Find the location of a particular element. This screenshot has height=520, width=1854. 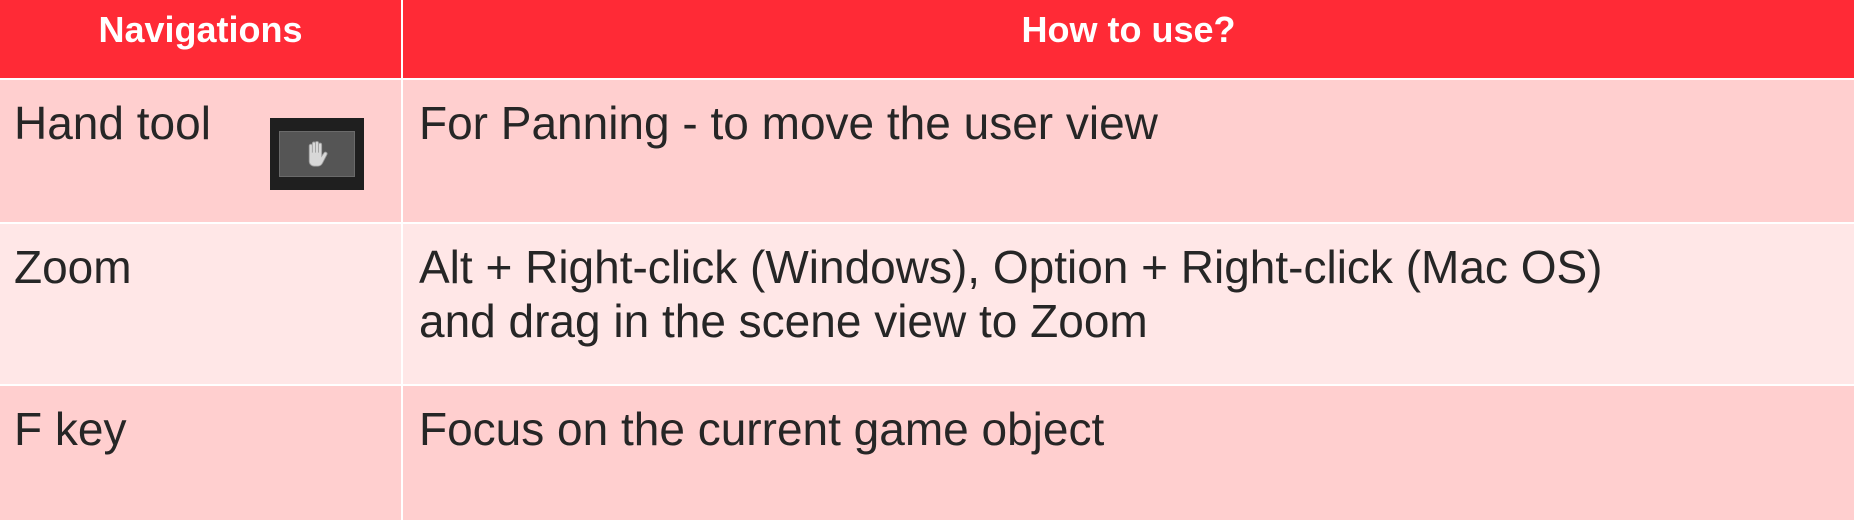

description-line: For Panning - to move the user view is located at coordinates (788, 123).